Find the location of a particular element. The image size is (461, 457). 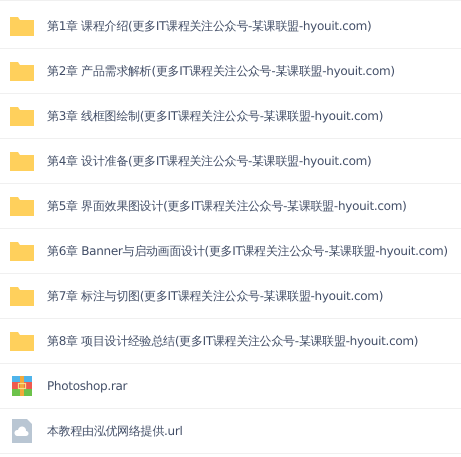

archive-icon is located at coordinates (22, 386).